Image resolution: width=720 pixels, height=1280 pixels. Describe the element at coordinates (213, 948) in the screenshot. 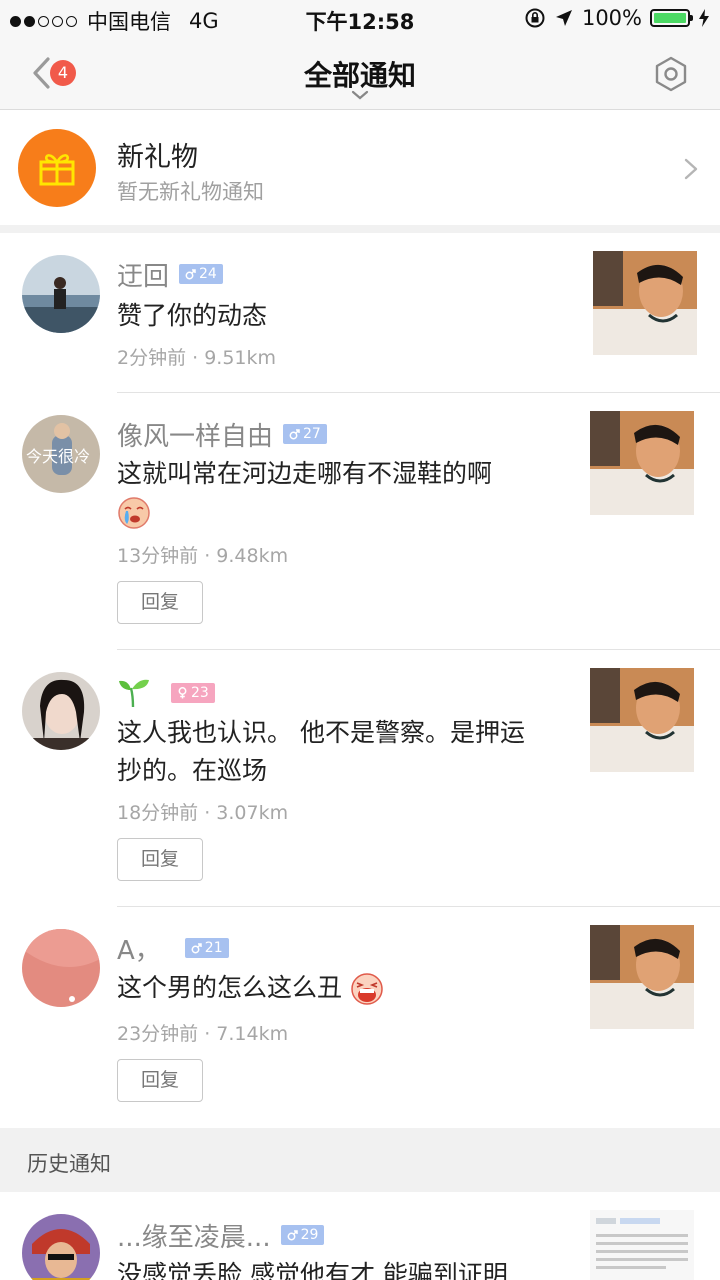

I see `user-age: 21` at that location.